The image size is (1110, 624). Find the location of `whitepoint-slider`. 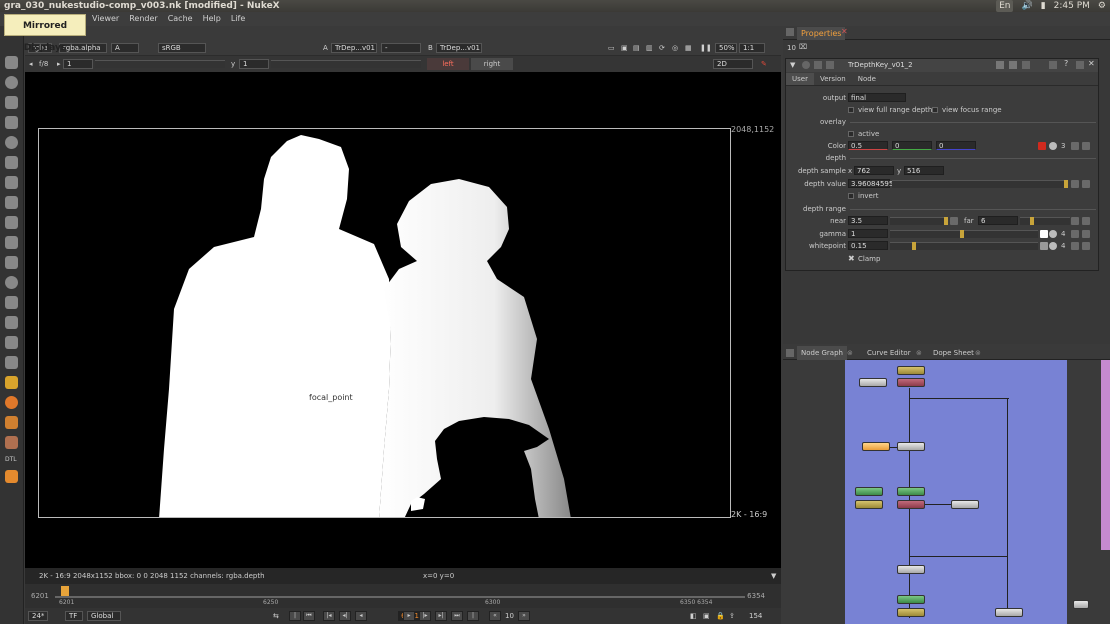

whitepoint-slider is located at coordinates (964, 246).